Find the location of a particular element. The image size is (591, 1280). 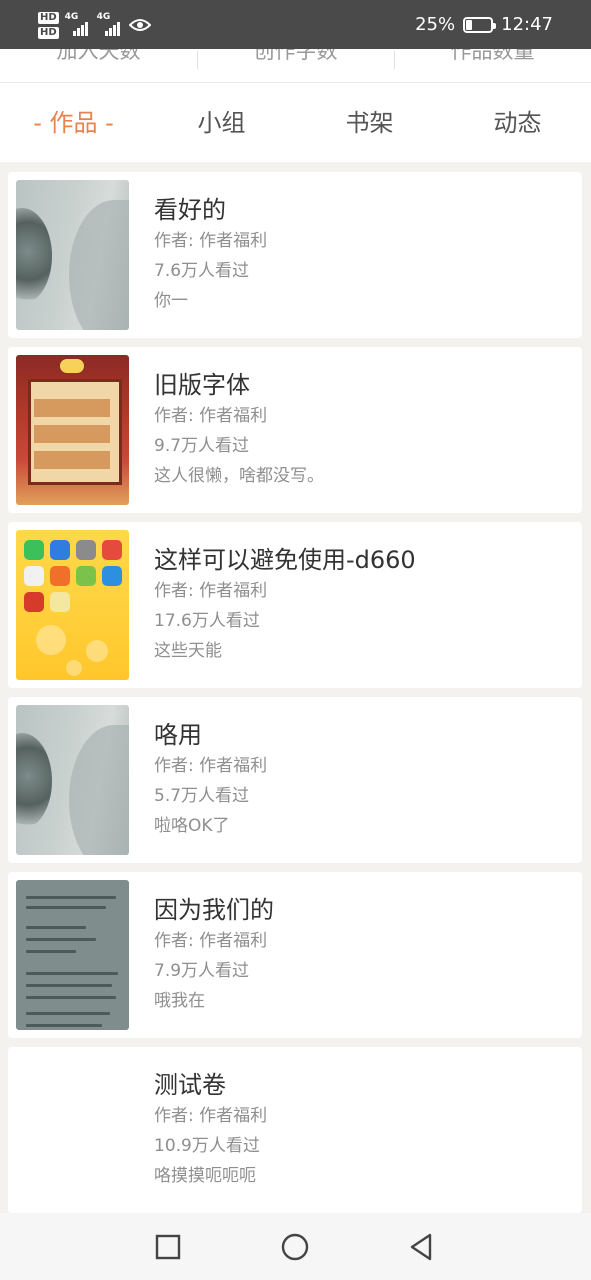

battery-percent: 25% is located at coordinates (435, 24).